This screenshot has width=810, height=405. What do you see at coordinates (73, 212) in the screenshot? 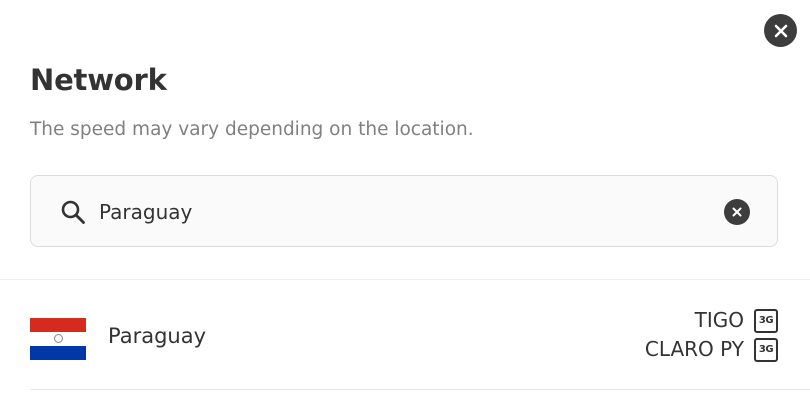
I see `search-icon` at bounding box center [73, 212].